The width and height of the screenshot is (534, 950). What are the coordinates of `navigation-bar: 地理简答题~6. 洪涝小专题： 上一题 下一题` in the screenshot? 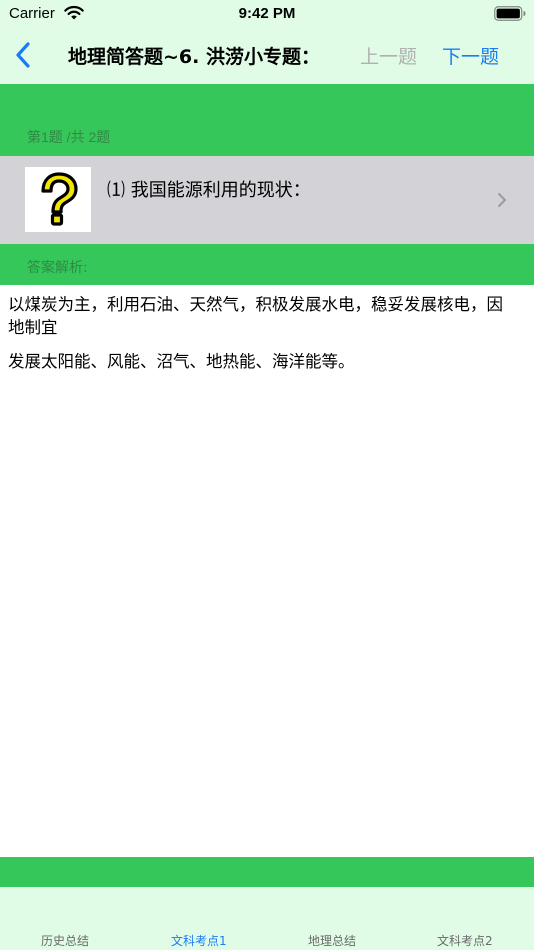 It's located at (267, 56).